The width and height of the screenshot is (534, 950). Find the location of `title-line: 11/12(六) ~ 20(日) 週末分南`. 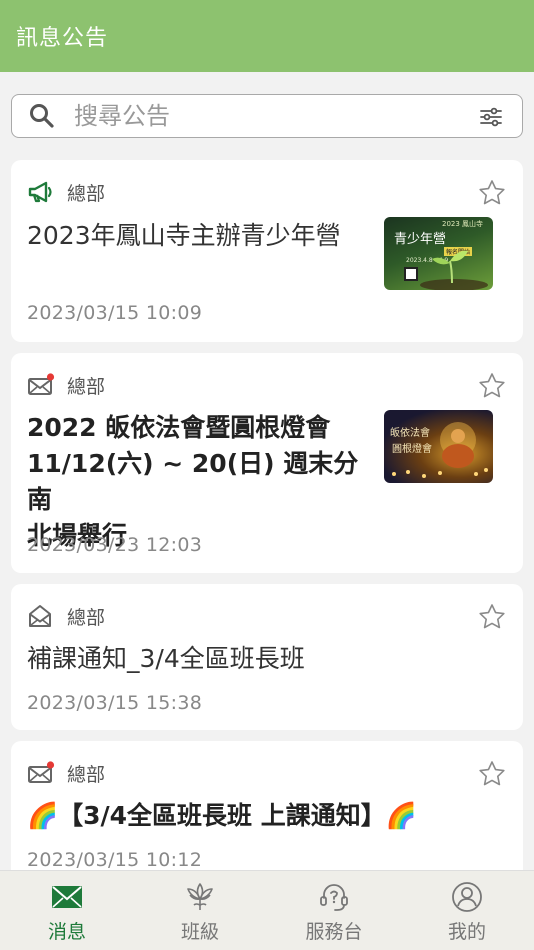

title-line: 11/12(六) ~ 20(日) 週末分南 is located at coordinates (193, 481).